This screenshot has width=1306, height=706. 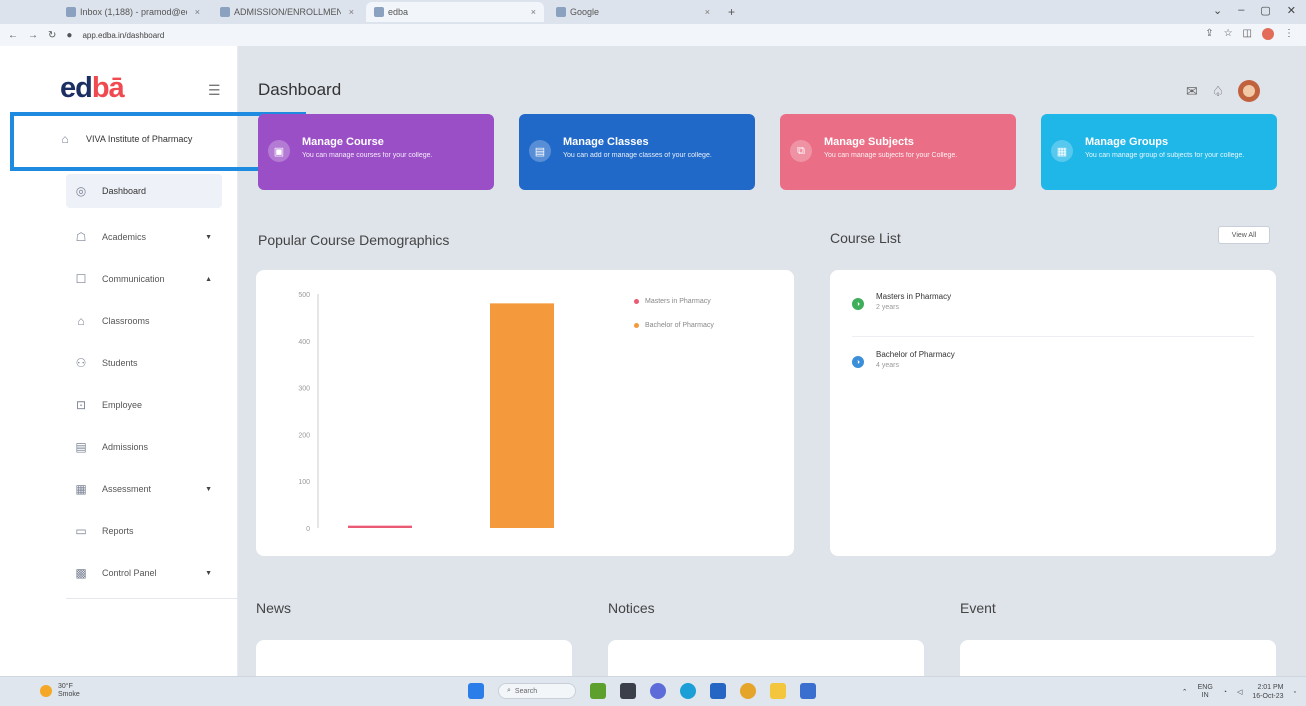 I want to click on sidebar-item-control-panel: ▩ Control Panel ▼, so click(x=144, y=573).